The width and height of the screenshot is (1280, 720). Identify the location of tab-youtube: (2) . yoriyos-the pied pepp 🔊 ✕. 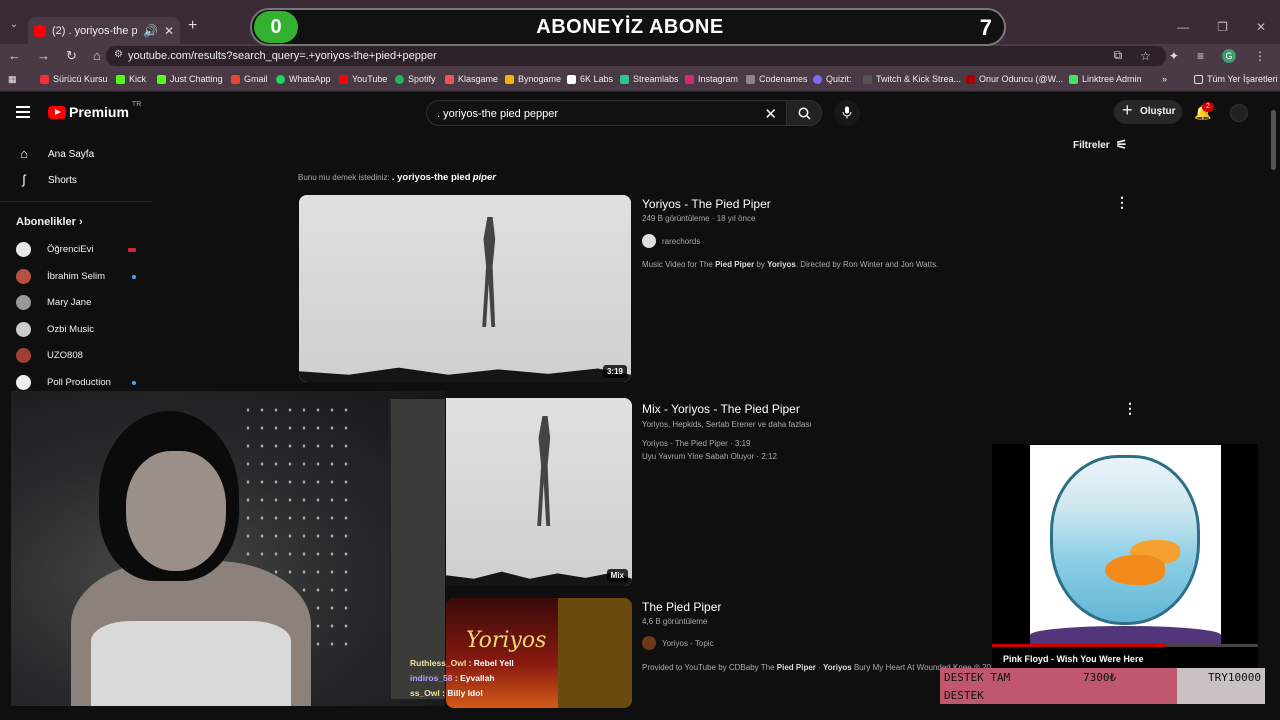
(104, 30).